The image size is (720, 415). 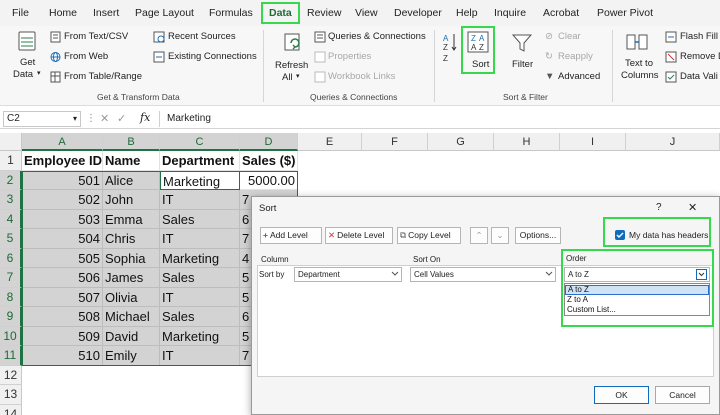 What do you see at coordinates (569, 36) in the screenshot?
I see `clear-button: Clear` at bounding box center [569, 36].